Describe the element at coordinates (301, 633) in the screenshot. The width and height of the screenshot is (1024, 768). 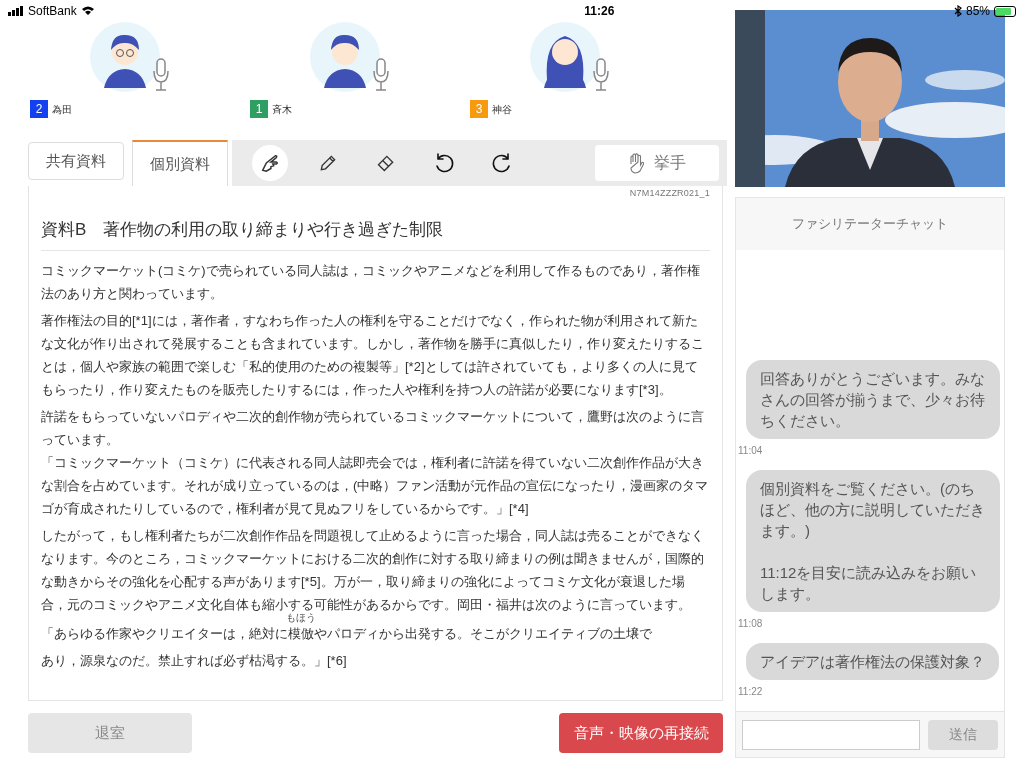
I see `ruby-base-text: 模倣` at that location.